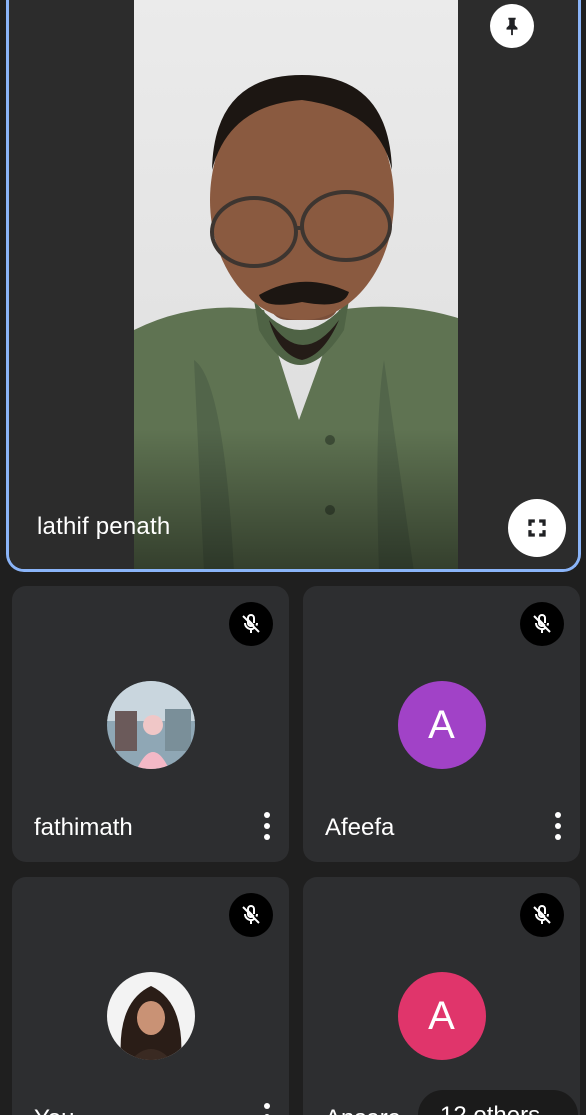 The image size is (586, 1115). I want to click on participant-tile: fathimath, so click(150, 724).